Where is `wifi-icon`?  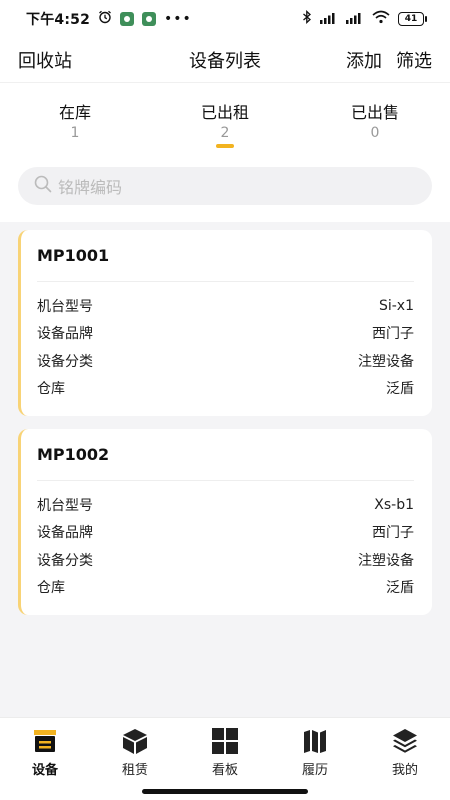 wifi-icon is located at coordinates (381, 19).